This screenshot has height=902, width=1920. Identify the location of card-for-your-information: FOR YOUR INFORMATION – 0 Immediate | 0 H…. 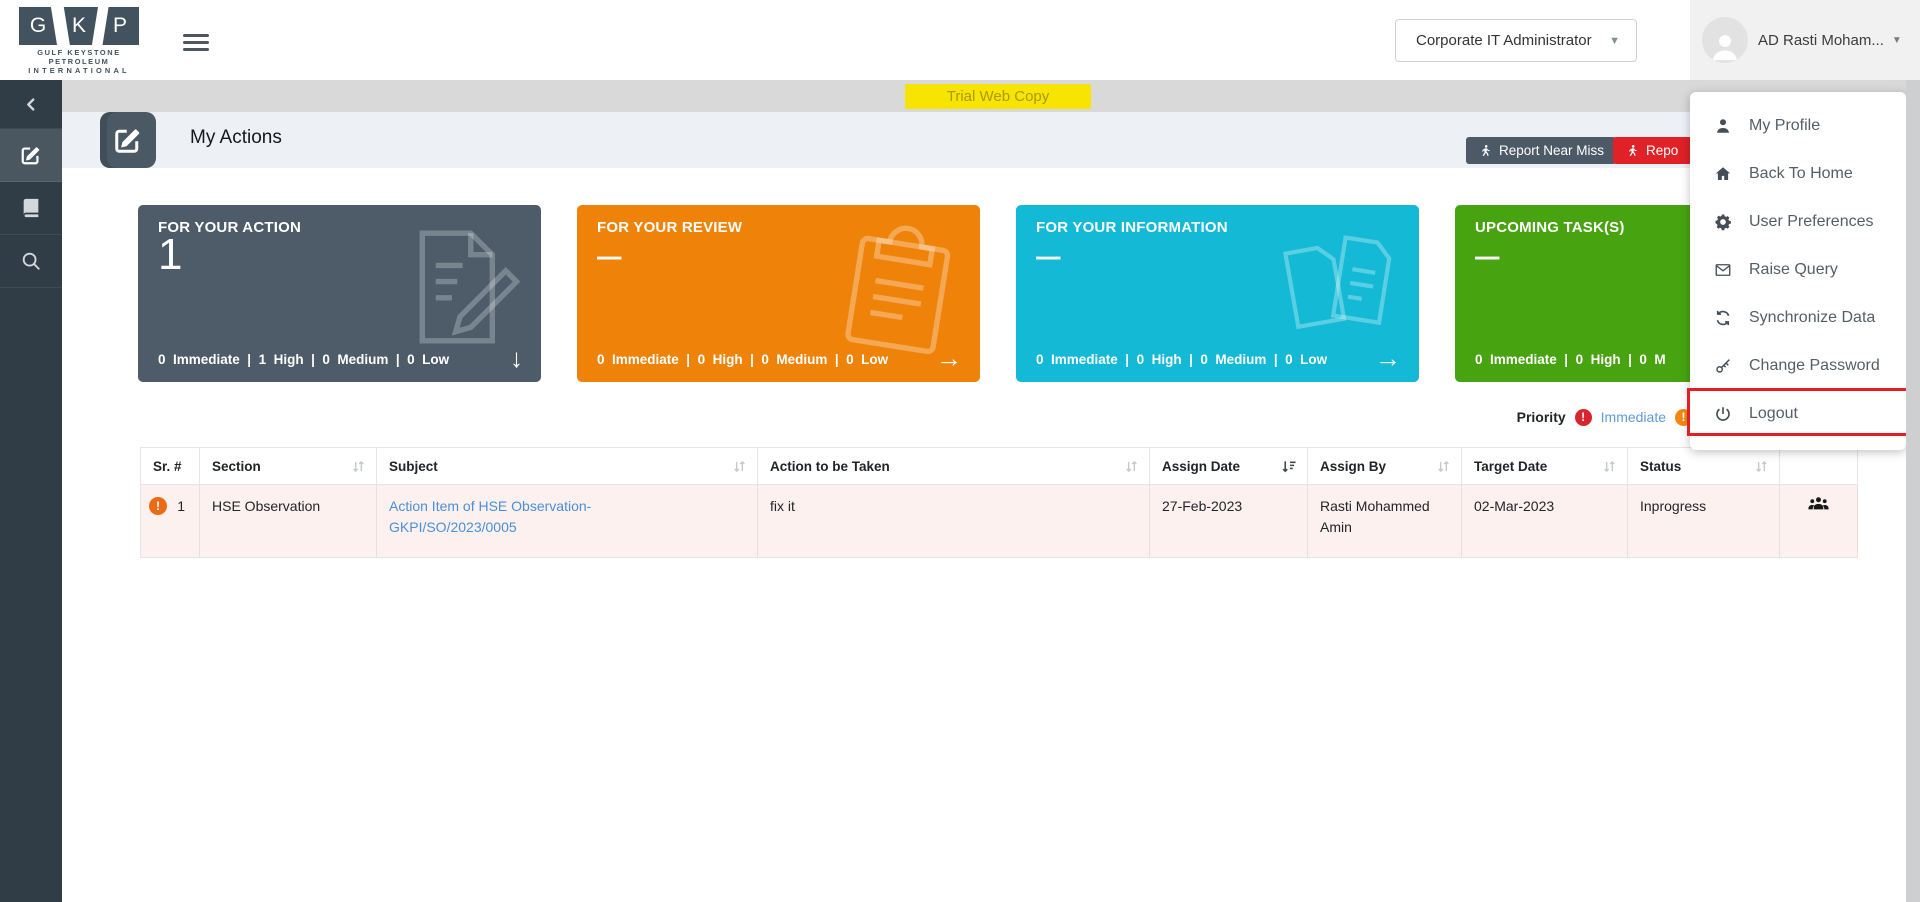
(1217, 293).